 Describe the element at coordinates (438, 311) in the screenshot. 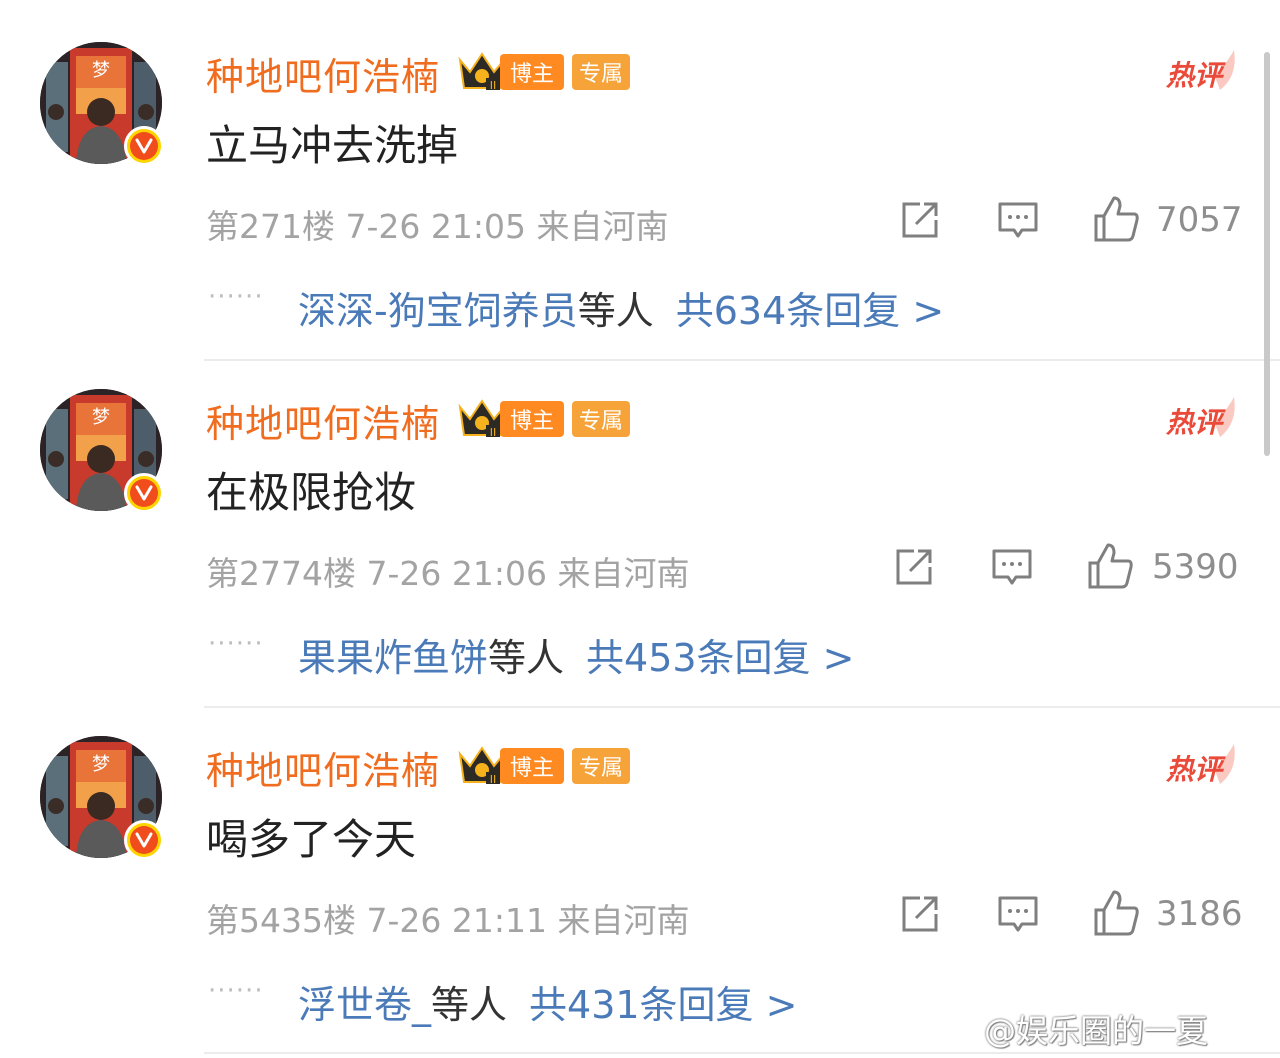

I see `reply-user: 深深-狗宝饲养员` at that location.